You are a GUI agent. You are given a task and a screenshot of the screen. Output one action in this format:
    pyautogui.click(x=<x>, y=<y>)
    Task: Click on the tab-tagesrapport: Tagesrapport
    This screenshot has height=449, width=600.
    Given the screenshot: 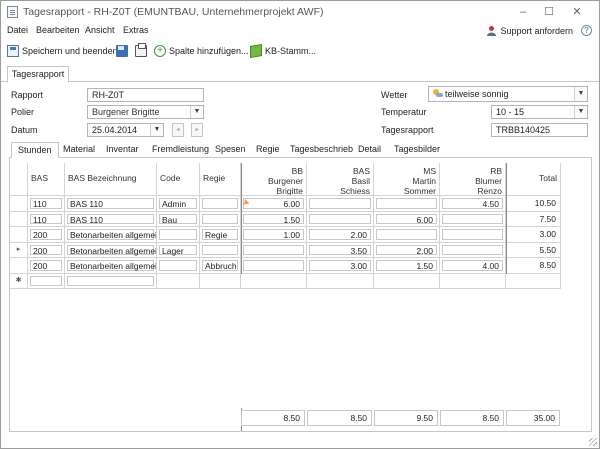 What is the action you would take?
    pyautogui.click(x=38, y=74)
    